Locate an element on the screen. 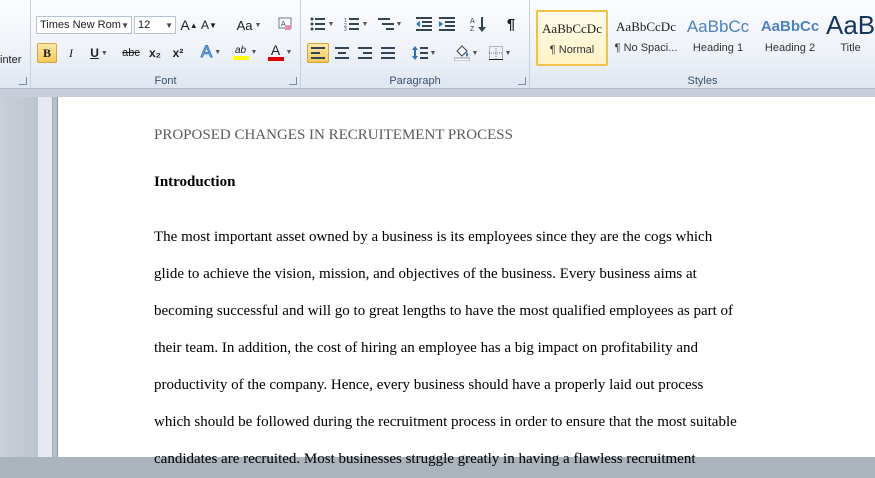  justify-icon is located at coordinates (388, 53).